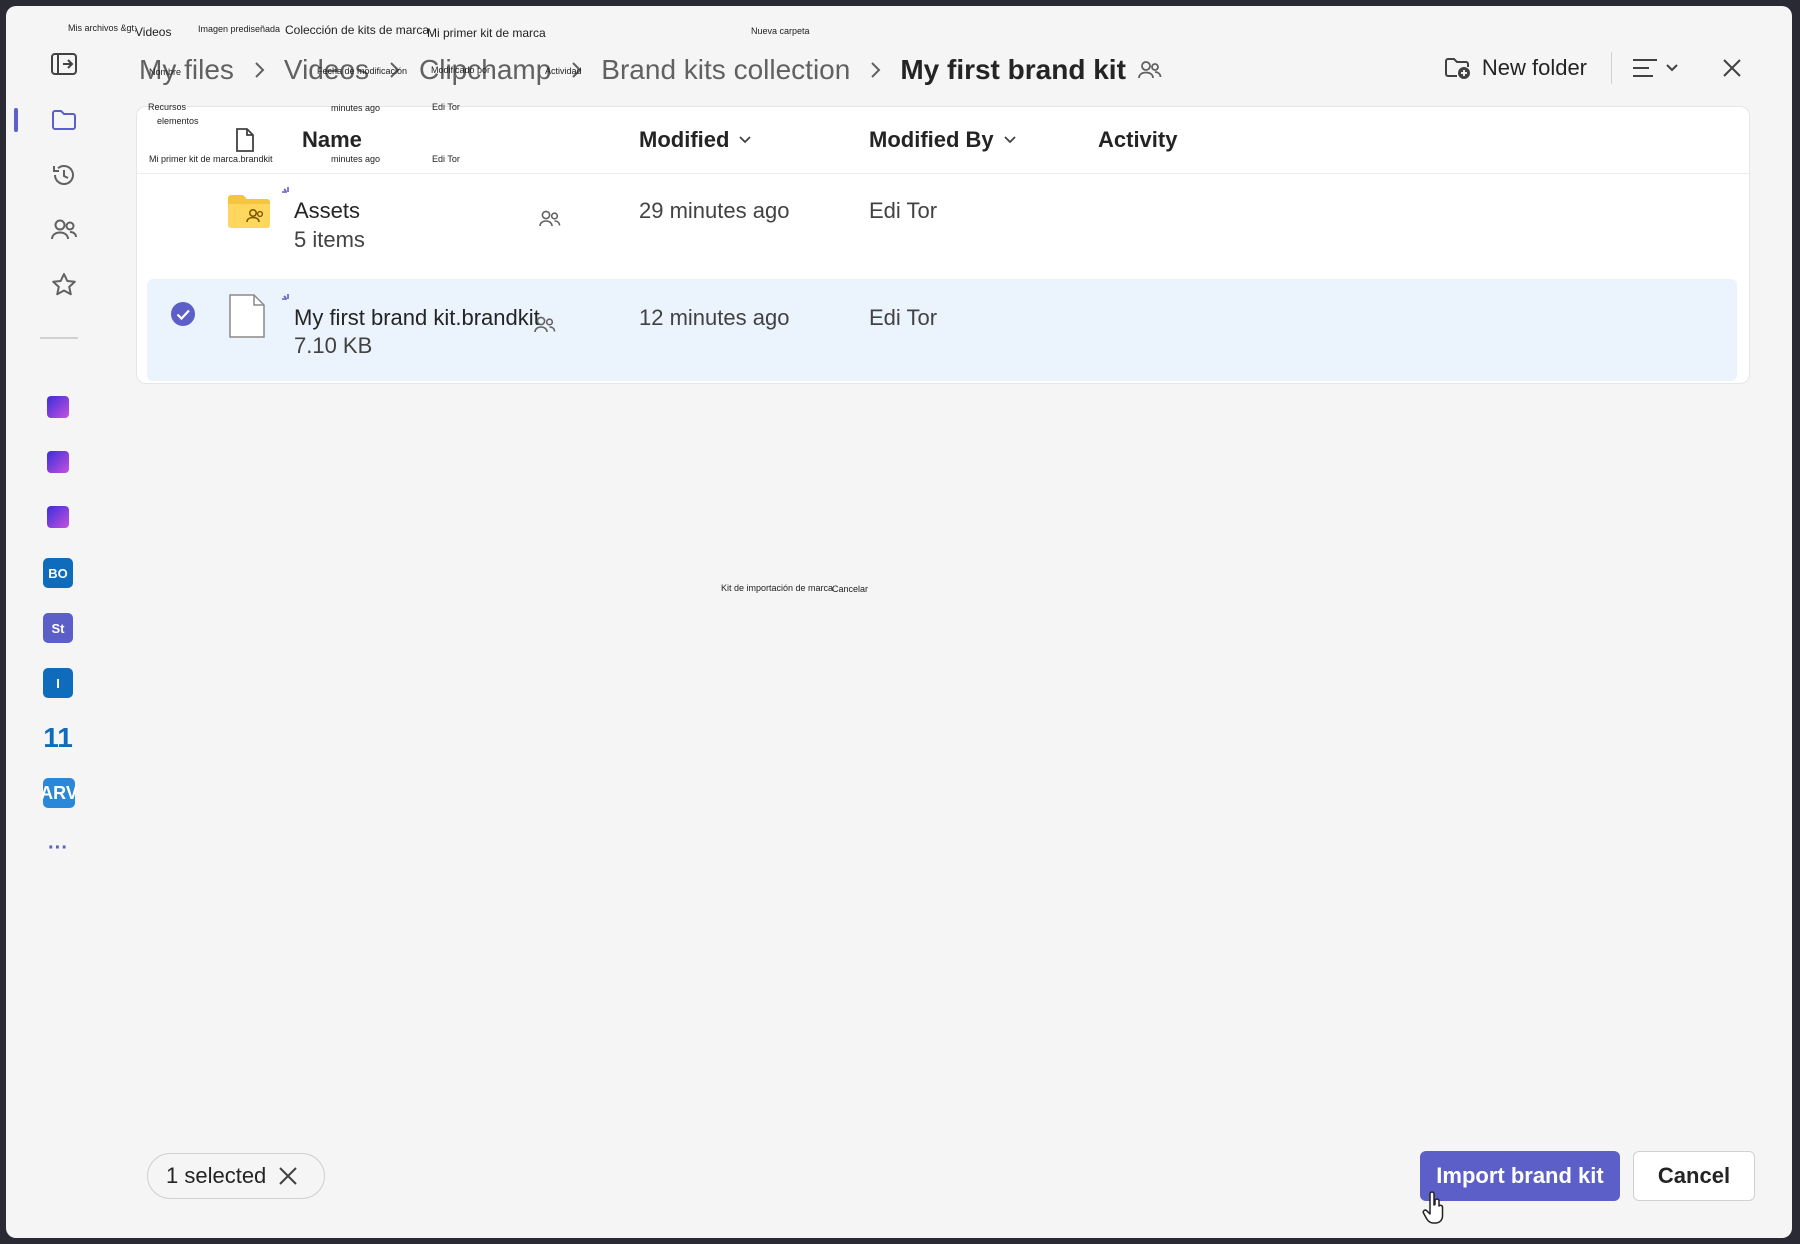 The width and height of the screenshot is (1800, 1244). Describe the element at coordinates (714, 210) in the screenshot. I see `row-modified: 29 minutes ago` at that location.